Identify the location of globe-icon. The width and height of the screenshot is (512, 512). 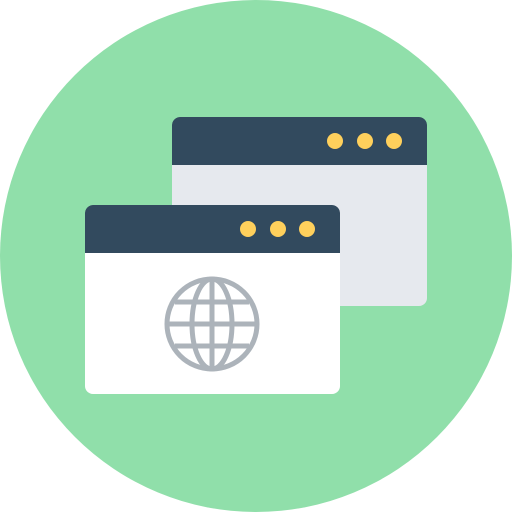
(212, 324).